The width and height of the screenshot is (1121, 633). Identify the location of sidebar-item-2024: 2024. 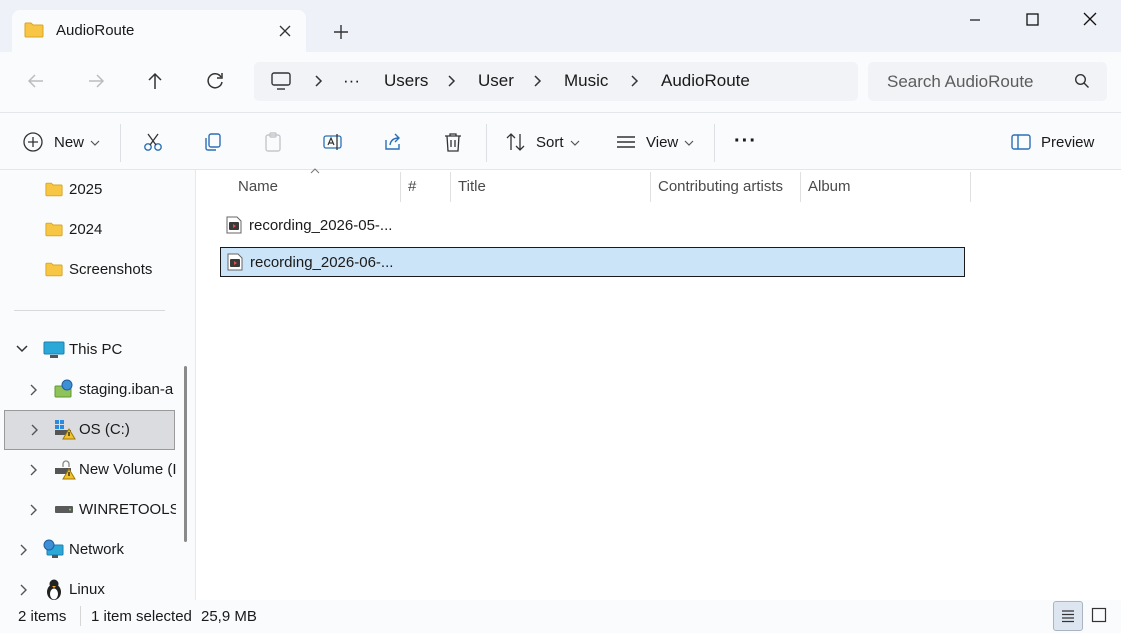
(88, 230).